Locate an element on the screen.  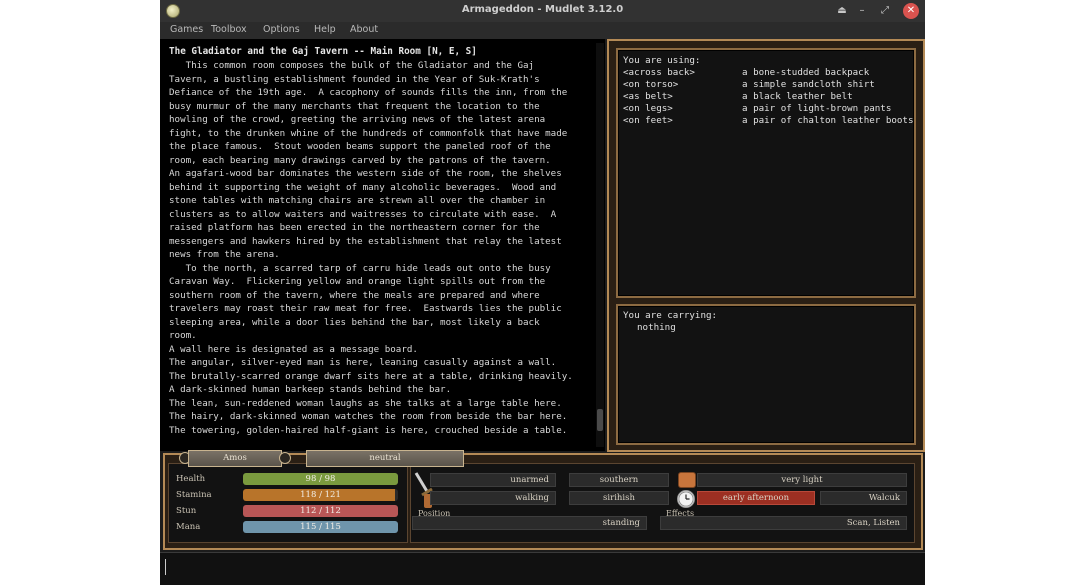
equipment-item: a pair of chalton leather boots is located at coordinates (828, 120).